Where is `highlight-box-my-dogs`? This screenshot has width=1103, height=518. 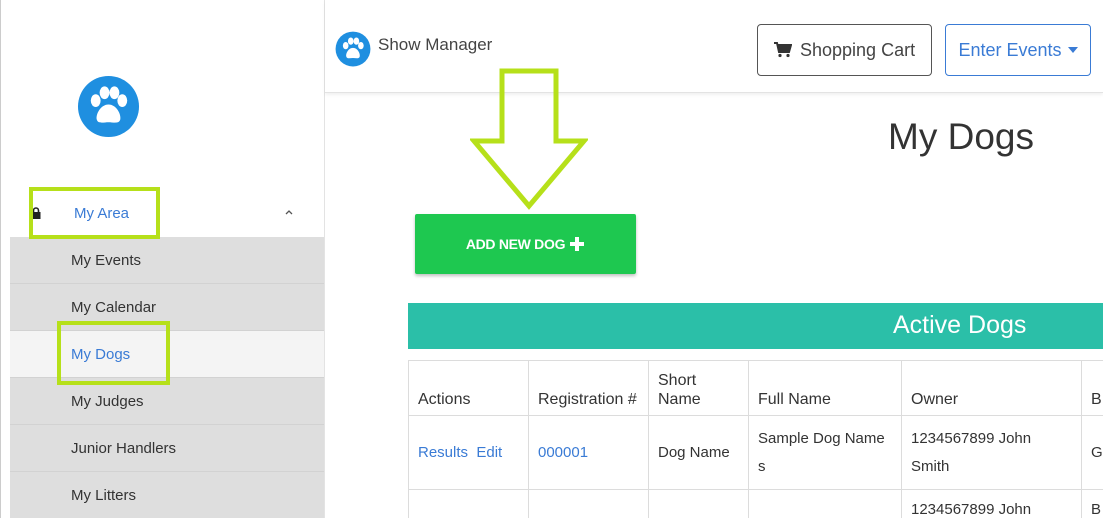
highlight-box-my-dogs is located at coordinates (113, 353).